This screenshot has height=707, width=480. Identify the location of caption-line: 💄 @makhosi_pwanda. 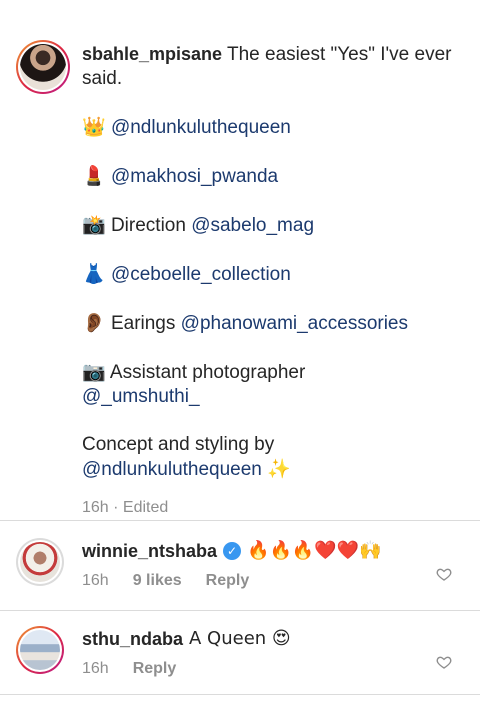
(272, 176).